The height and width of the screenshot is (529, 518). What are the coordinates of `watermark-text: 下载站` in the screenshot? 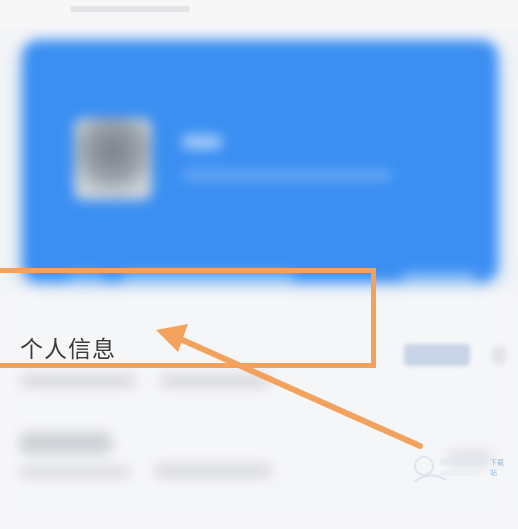 It's located at (497, 468).